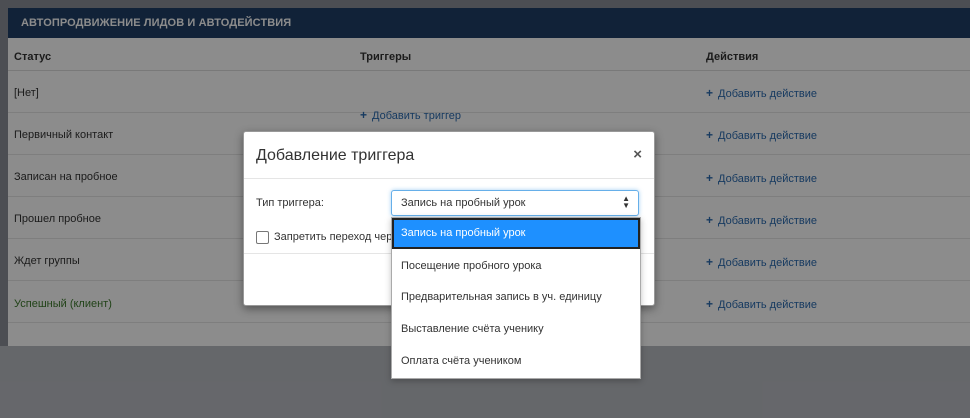 The height and width of the screenshot is (418, 970). What do you see at coordinates (290, 203) in the screenshot?
I see `trigger-type-label: Тип триггера:` at bounding box center [290, 203].